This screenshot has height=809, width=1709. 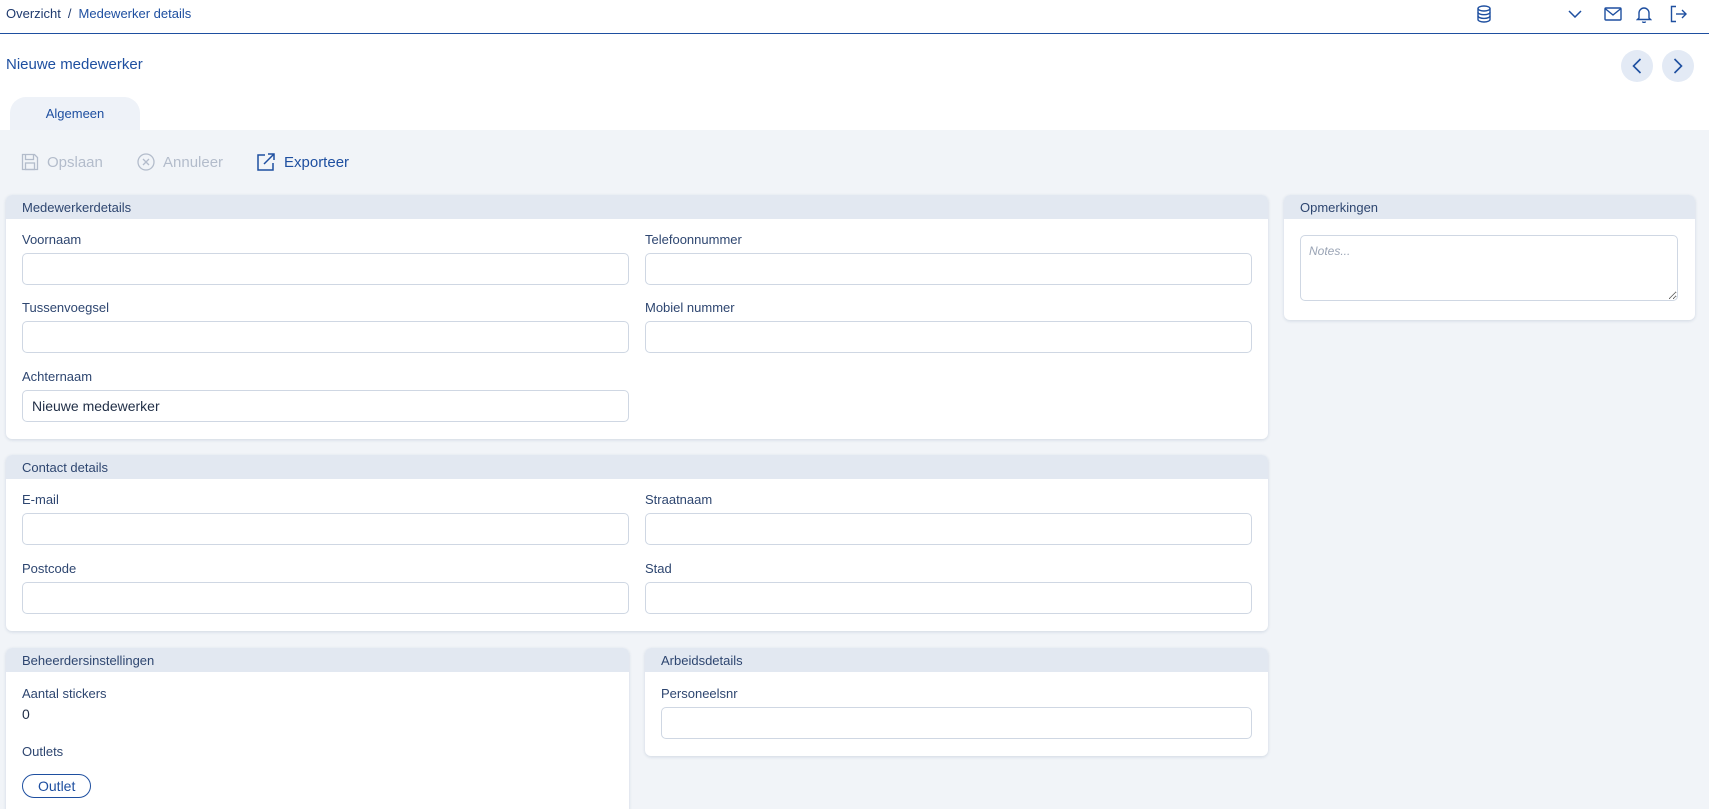 What do you see at coordinates (956, 660) in the screenshot?
I see `work-details-header: Arbeidsdetails` at bounding box center [956, 660].